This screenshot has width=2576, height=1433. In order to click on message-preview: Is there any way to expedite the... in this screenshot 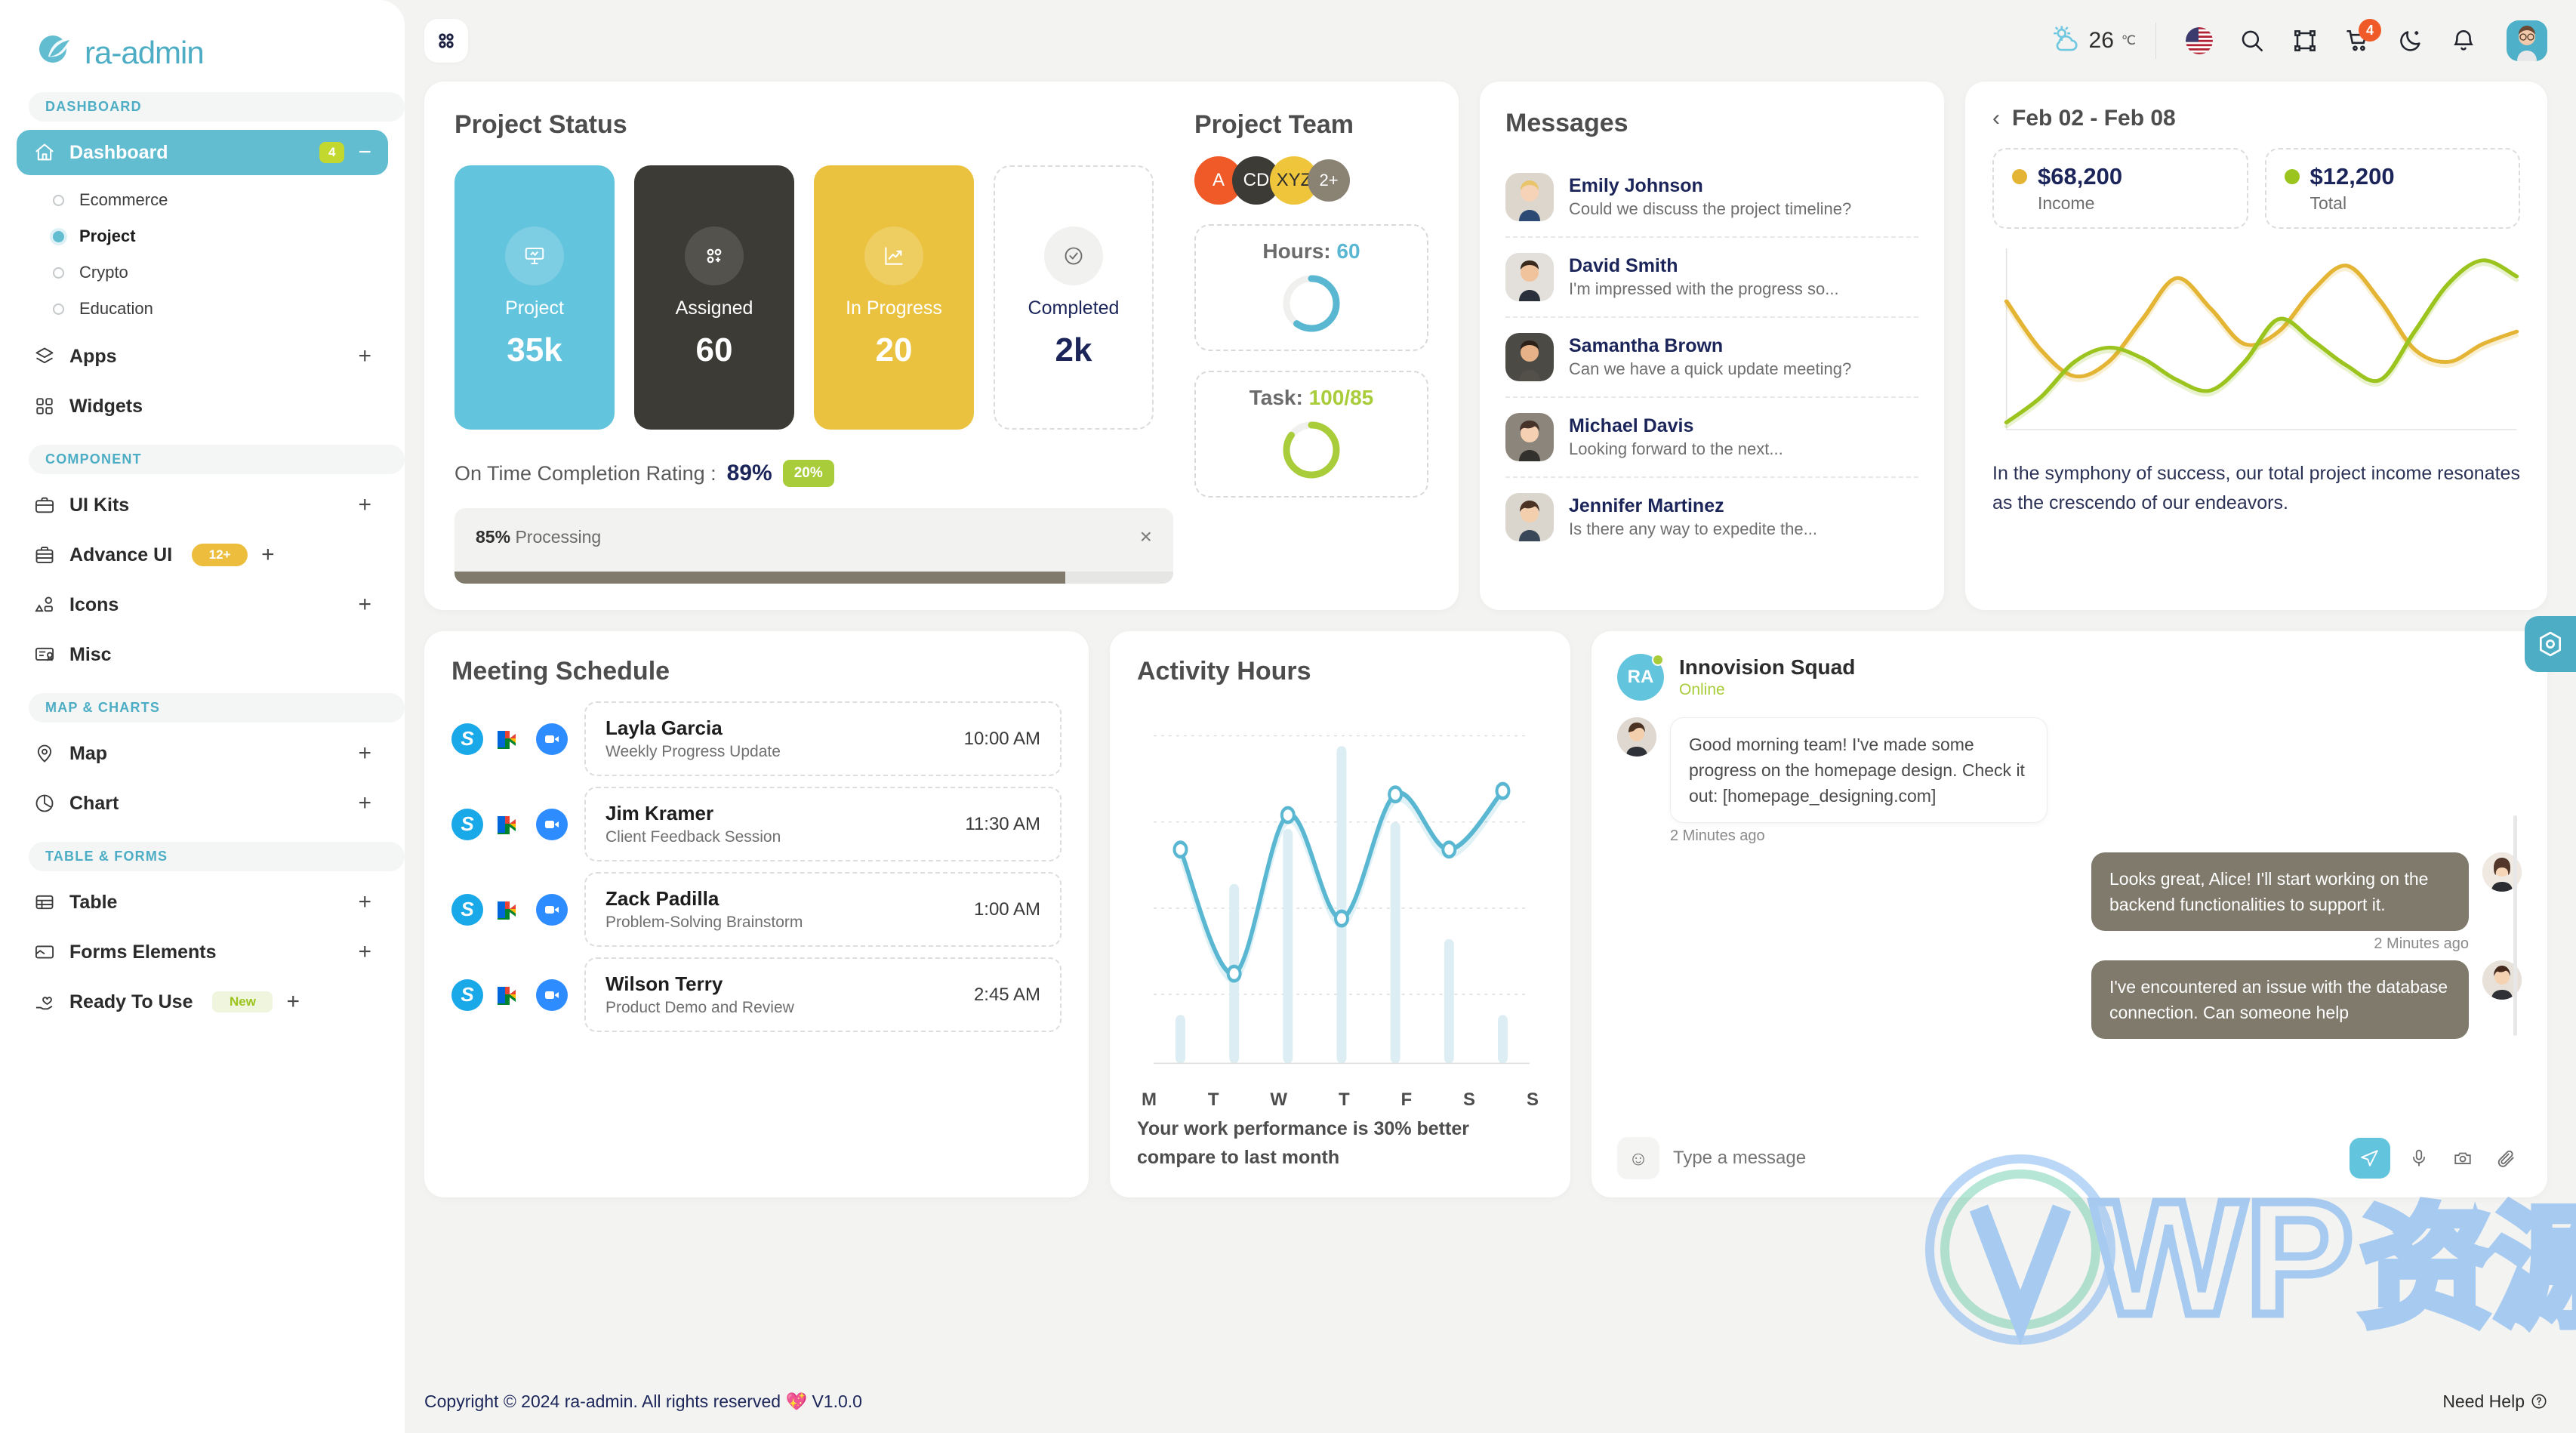, I will do `click(1693, 528)`.